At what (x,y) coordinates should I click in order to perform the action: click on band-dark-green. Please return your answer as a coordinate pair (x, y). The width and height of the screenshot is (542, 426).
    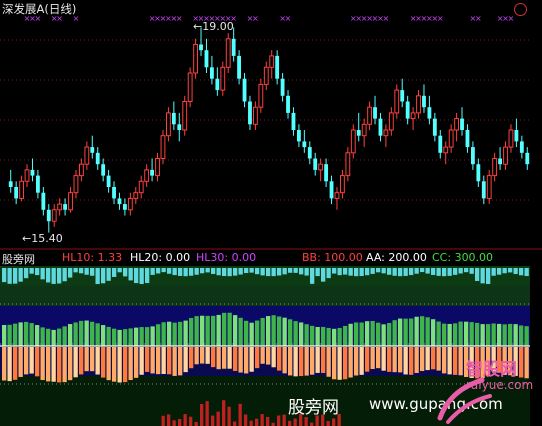
    Looking at the image, I should click on (265, 296).